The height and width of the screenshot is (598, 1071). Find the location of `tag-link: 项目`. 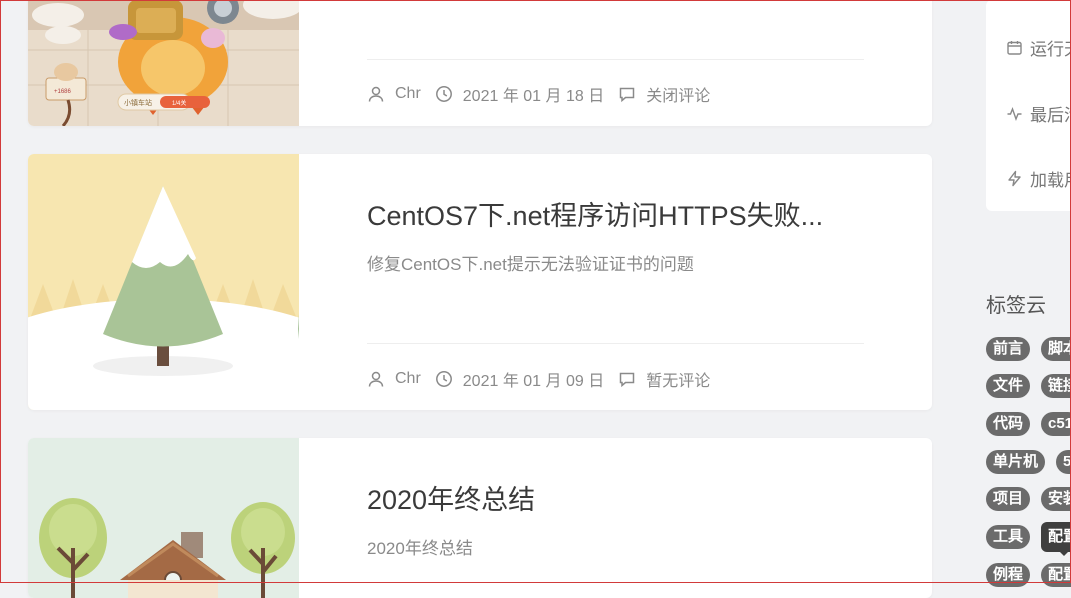

tag-link: 项目 is located at coordinates (1008, 499).